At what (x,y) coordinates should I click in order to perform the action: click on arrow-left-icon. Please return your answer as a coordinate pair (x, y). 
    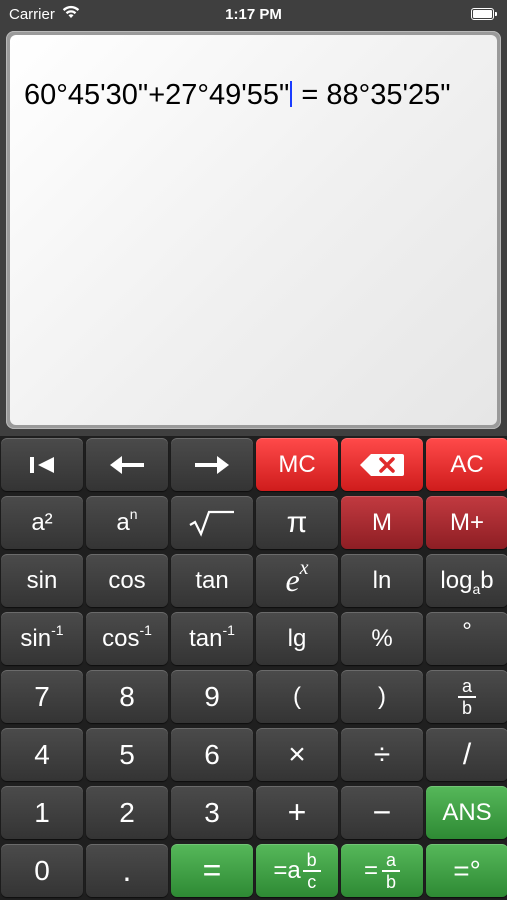
    Looking at the image, I should click on (127, 464).